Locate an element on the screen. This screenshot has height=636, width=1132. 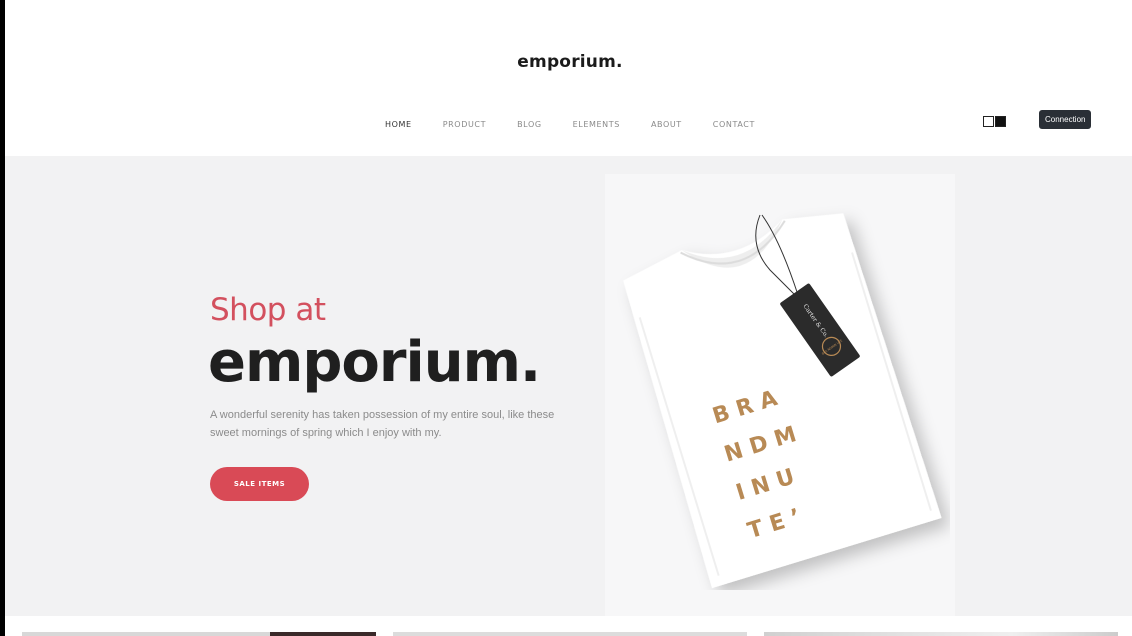
outline-square-icon is located at coordinates (988, 121).